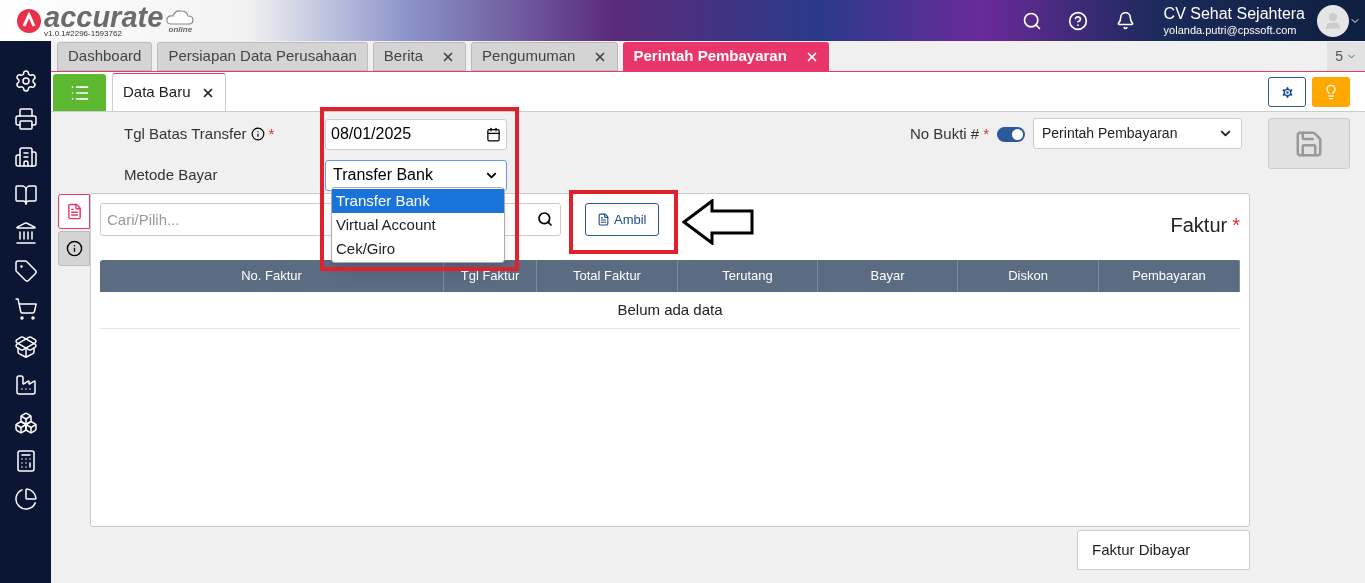  What do you see at coordinates (416, 134) in the screenshot?
I see `date-field: 08/01/2025` at bounding box center [416, 134].